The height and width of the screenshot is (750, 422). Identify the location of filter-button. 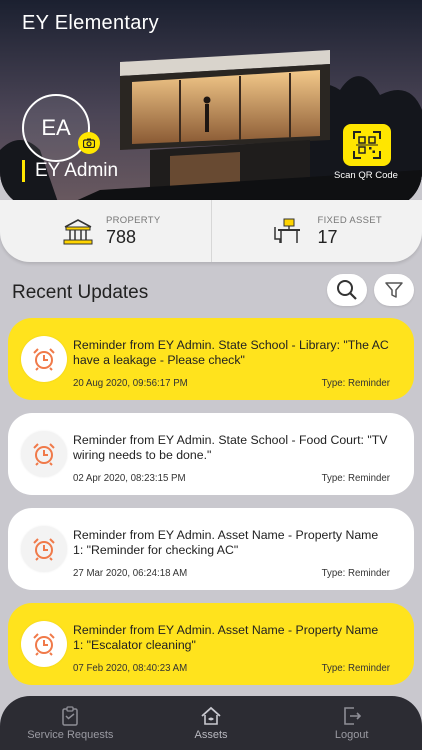
(394, 290).